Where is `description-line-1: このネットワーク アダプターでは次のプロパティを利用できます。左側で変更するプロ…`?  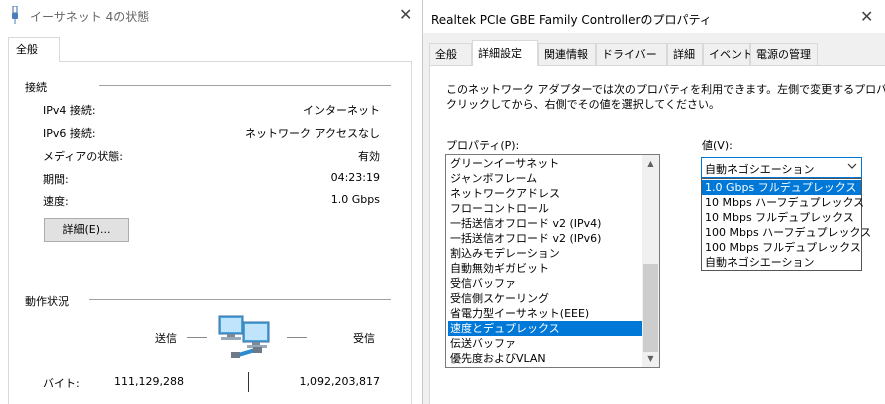 description-line-1: このネットワーク アダプターでは次のプロパティを利用できます。左側で変更するプロ… is located at coordinates (665, 89).